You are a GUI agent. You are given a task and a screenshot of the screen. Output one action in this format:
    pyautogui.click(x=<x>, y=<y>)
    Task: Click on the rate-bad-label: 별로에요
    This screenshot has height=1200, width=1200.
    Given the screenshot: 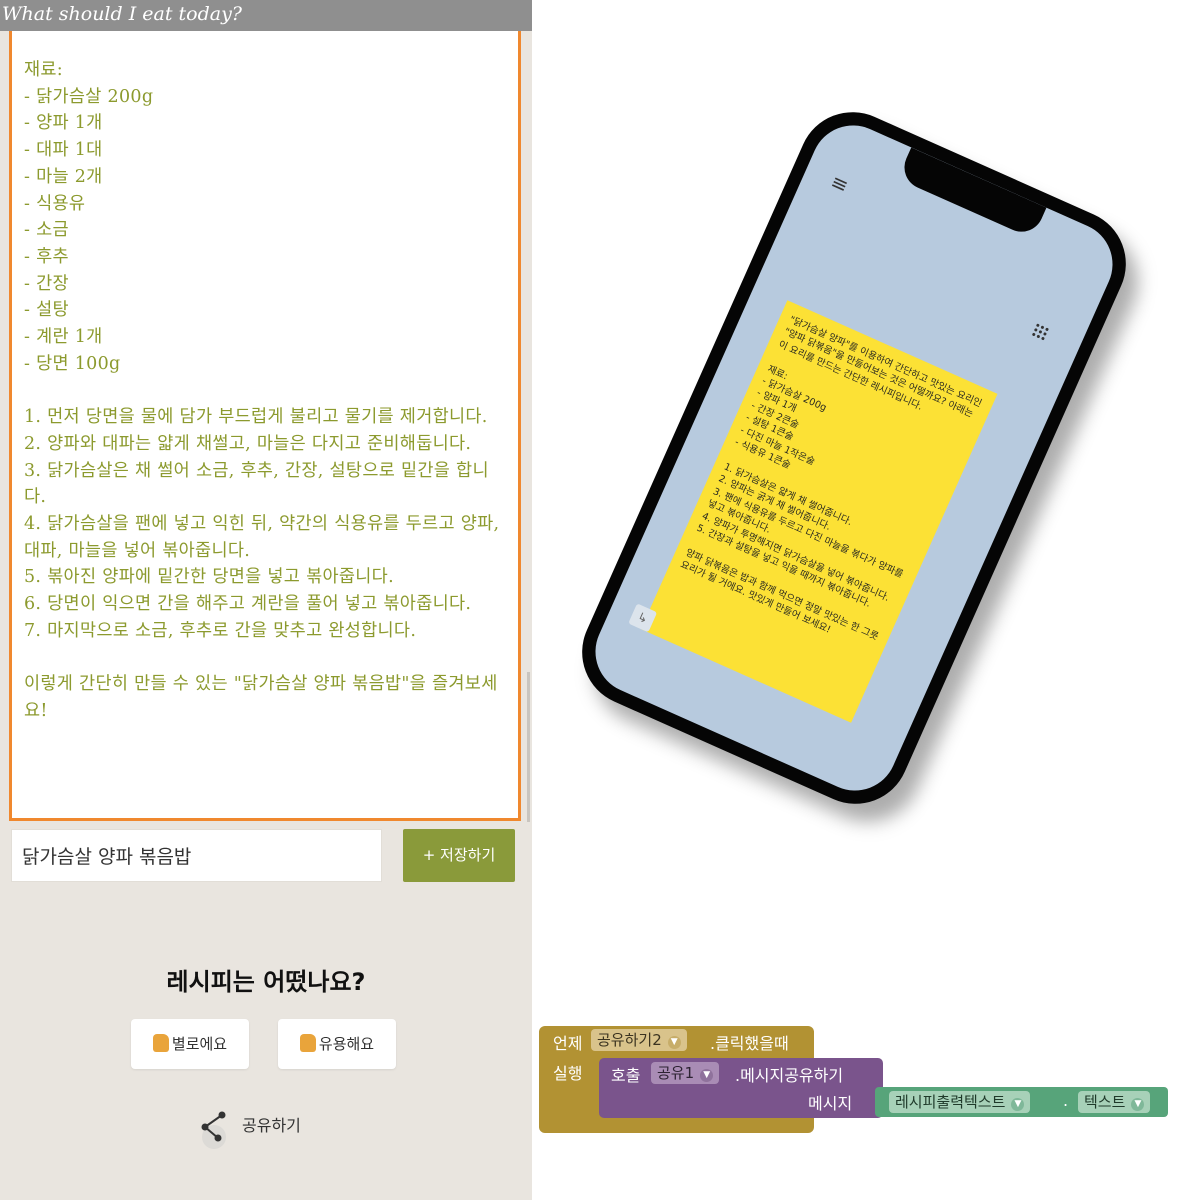 What is the action you would take?
    pyautogui.click(x=199, y=1044)
    